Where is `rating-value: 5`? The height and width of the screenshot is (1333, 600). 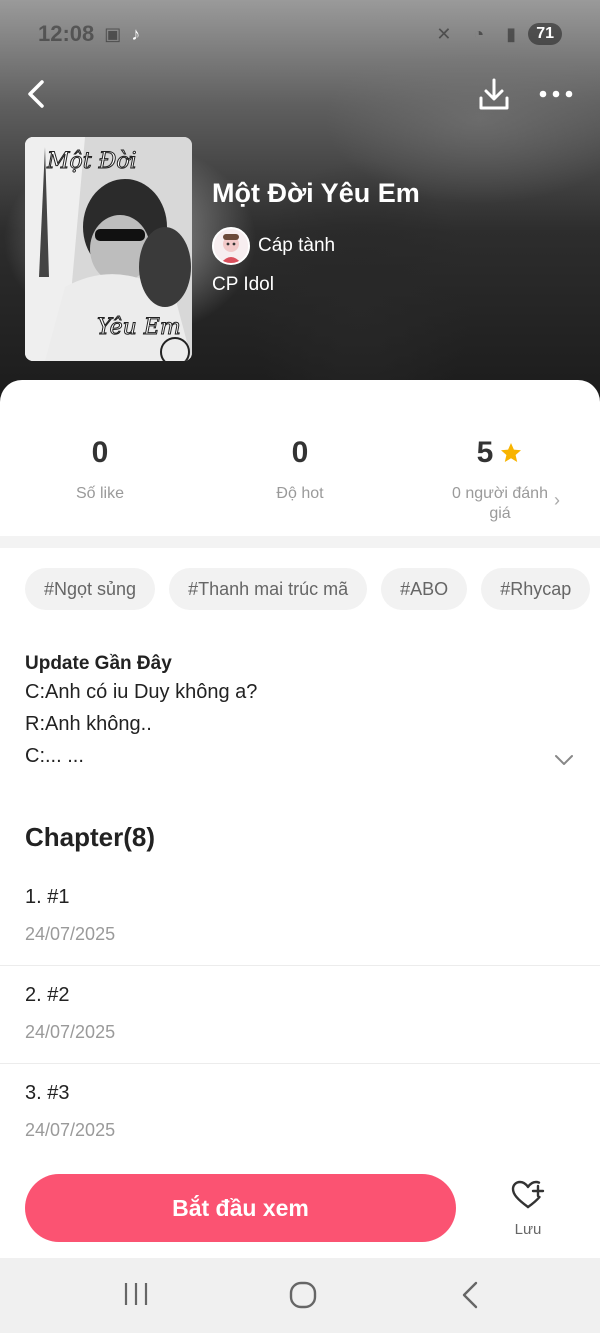 rating-value: 5 is located at coordinates (485, 452).